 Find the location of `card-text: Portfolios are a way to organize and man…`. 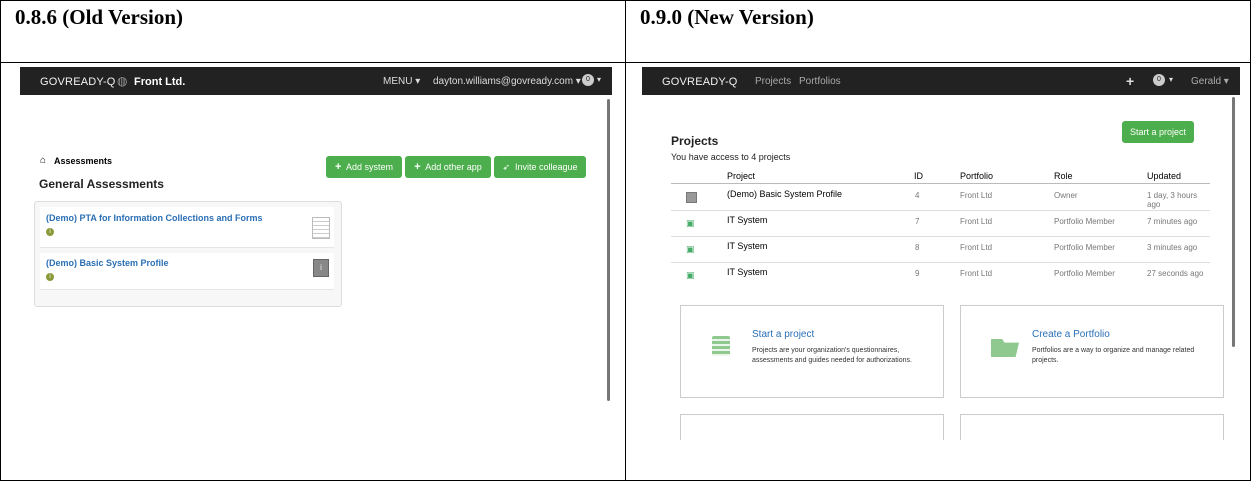

card-text: Portfolios are a way to organize and man… is located at coordinates (1113, 355).